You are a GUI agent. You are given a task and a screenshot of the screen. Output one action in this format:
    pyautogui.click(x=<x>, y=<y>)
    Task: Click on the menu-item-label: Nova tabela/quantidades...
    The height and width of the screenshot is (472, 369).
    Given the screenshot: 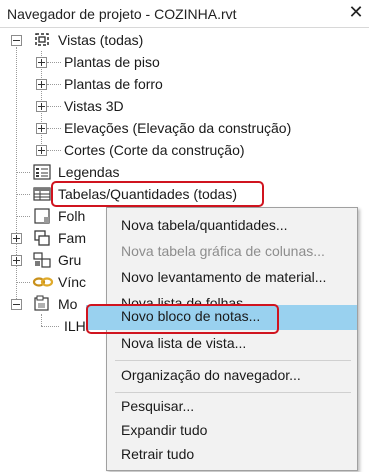 What is the action you would take?
    pyautogui.click(x=204, y=225)
    